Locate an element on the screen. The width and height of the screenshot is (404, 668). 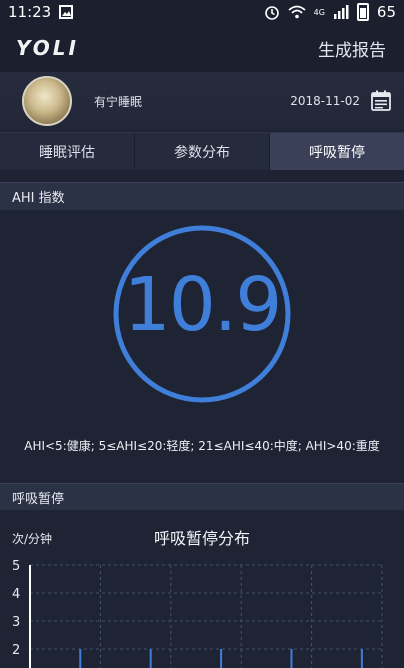
y-tick-label: 2 is located at coordinates (16, 650).